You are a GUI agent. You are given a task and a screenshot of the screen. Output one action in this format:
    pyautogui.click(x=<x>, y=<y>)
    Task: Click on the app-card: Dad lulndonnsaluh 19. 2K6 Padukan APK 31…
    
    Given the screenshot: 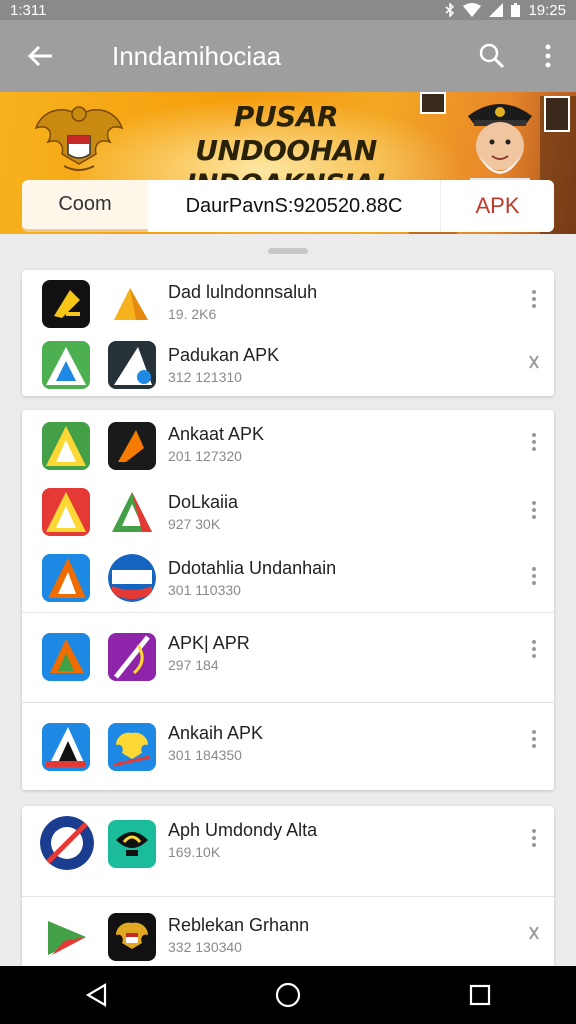 What is the action you would take?
    pyautogui.click(x=288, y=333)
    